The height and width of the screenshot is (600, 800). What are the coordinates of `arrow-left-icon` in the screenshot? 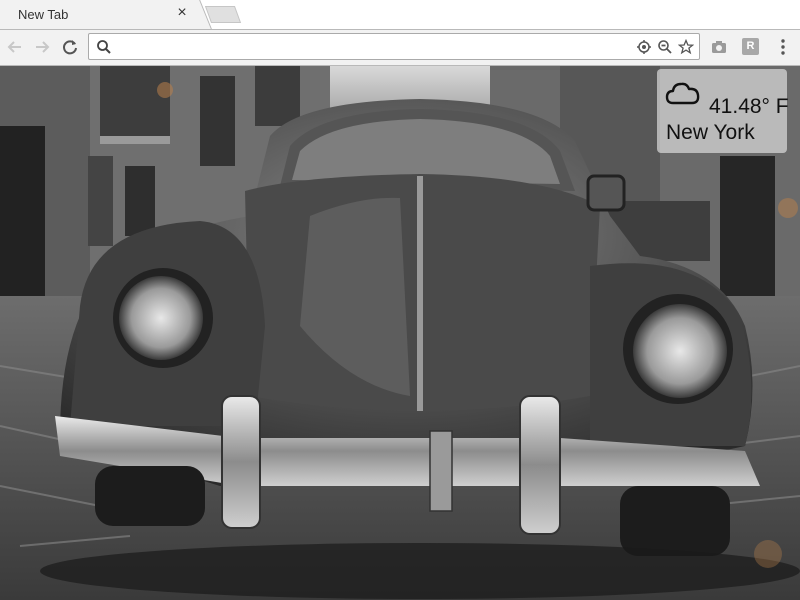 It's located at (14, 47).